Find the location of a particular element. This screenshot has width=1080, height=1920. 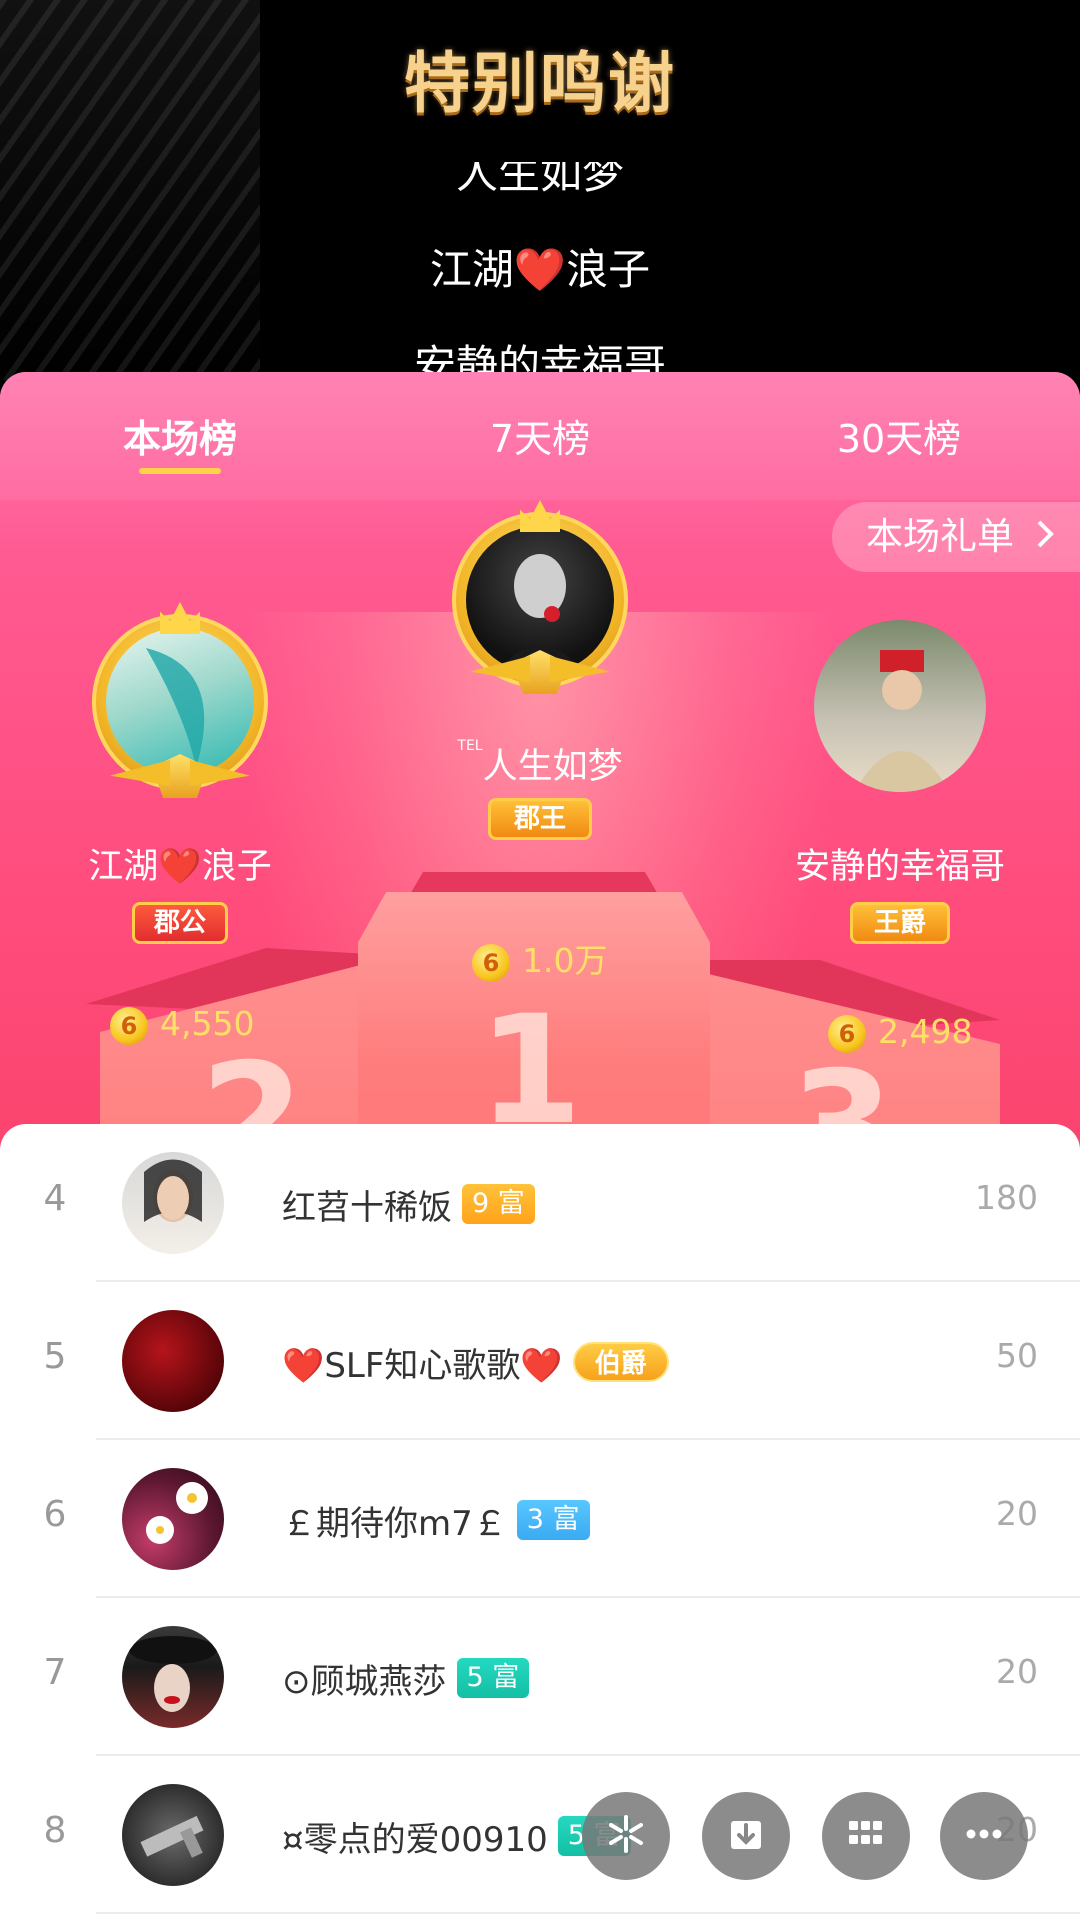

user-name: ¤零点的爱00910 is located at coordinates (415, 1839).